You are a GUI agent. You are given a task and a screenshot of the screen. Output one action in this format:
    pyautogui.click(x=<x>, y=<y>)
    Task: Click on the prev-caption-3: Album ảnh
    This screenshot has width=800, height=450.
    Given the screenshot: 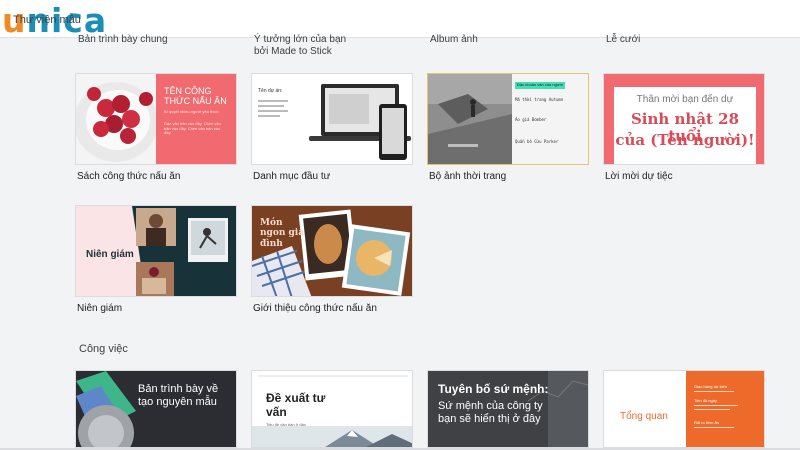 What is the action you would take?
    pyautogui.click(x=454, y=39)
    